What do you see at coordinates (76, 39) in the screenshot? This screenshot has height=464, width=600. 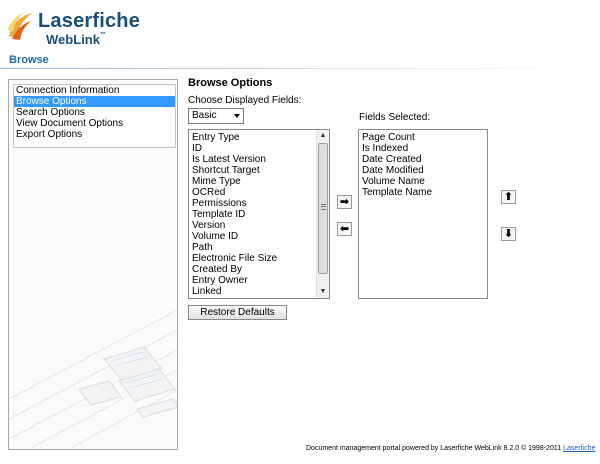 I see `logo-product-text: WebLink™` at bounding box center [76, 39].